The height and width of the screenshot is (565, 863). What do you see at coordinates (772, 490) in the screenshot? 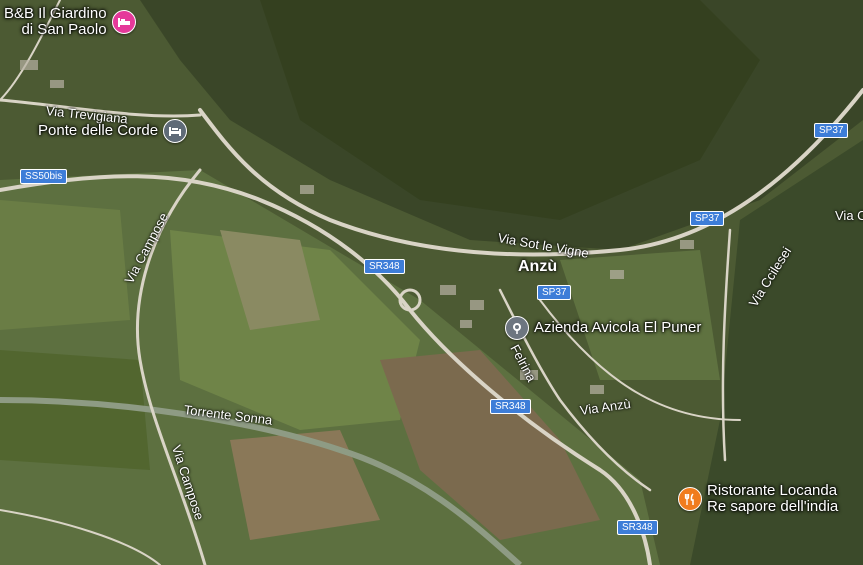
I see `poi-name: Ristorante Locanda` at bounding box center [772, 490].